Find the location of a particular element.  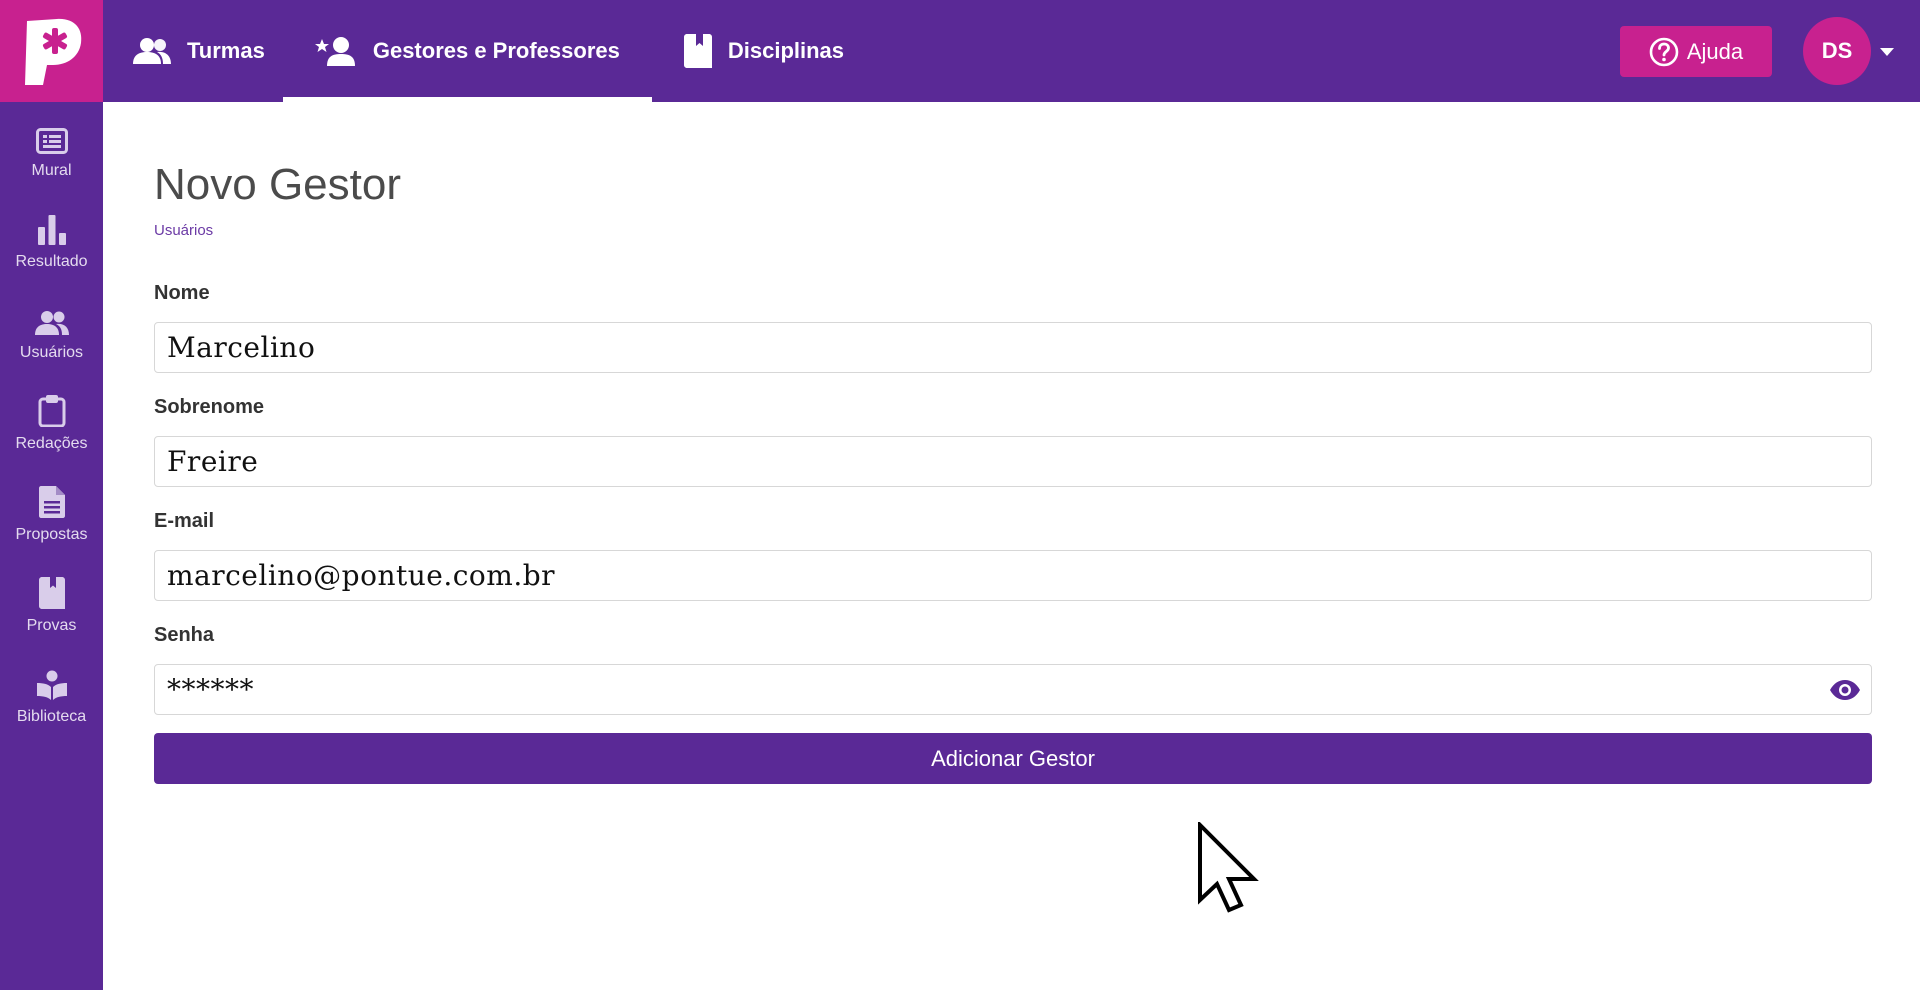

sidebar-item-label: Propostas is located at coordinates (51, 534).